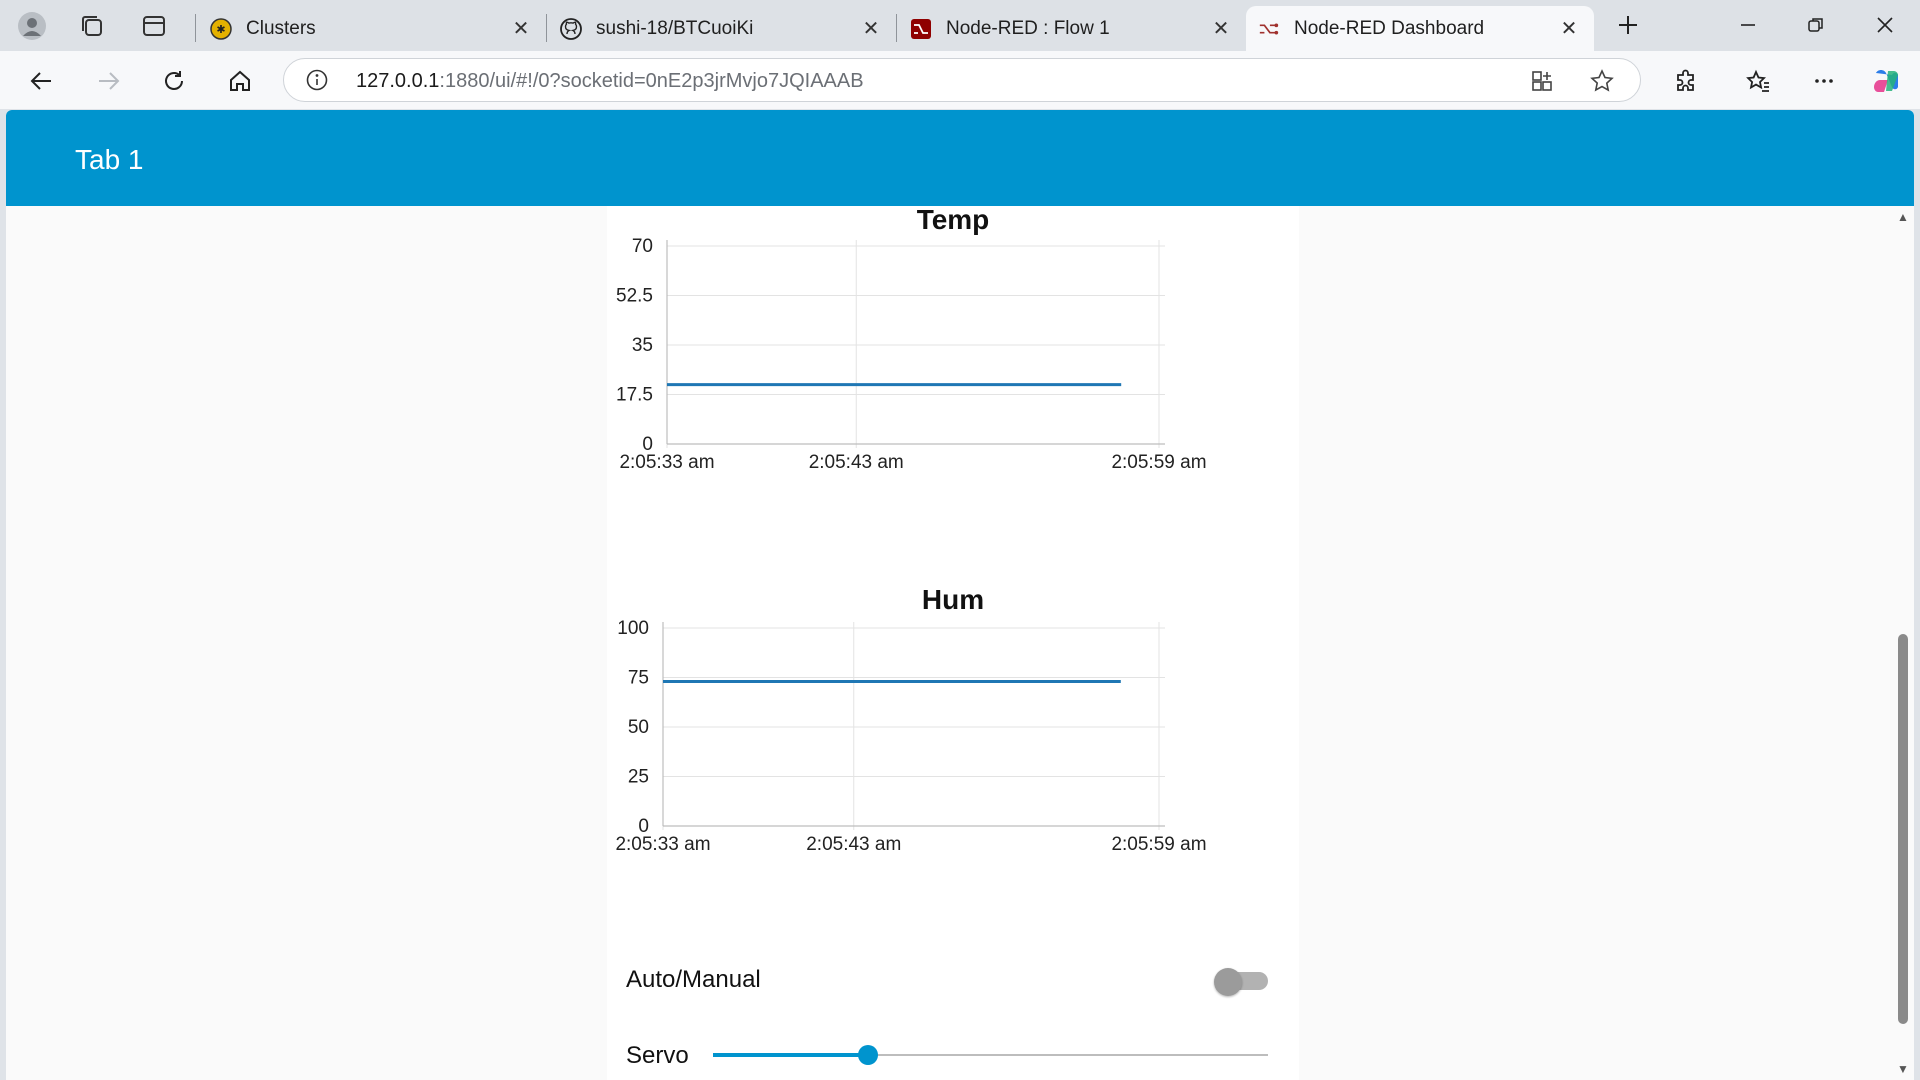  What do you see at coordinates (1758, 81) in the screenshot?
I see `favorites-icon` at bounding box center [1758, 81].